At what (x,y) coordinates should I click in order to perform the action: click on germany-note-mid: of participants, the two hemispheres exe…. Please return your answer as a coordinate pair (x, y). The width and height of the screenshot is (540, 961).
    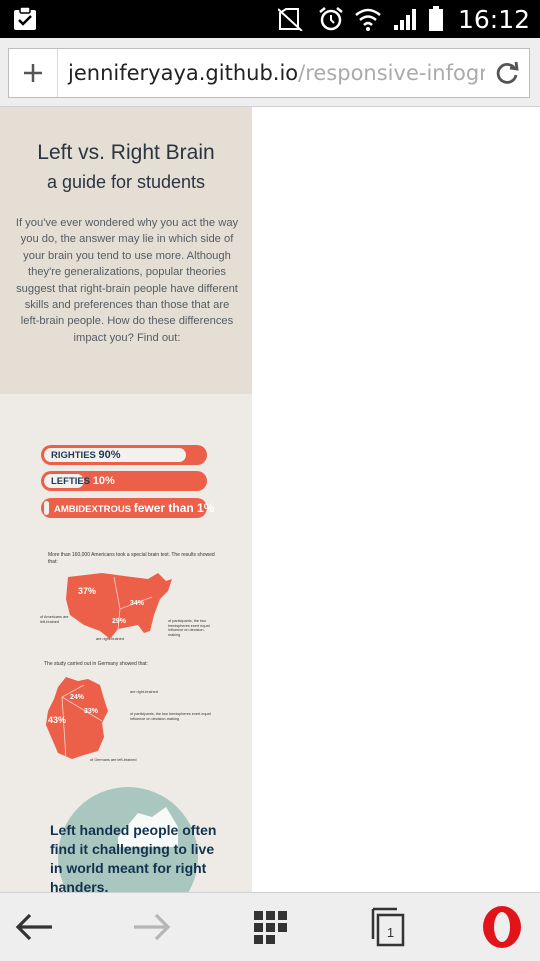
    Looking at the image, I should click on (170, 716).